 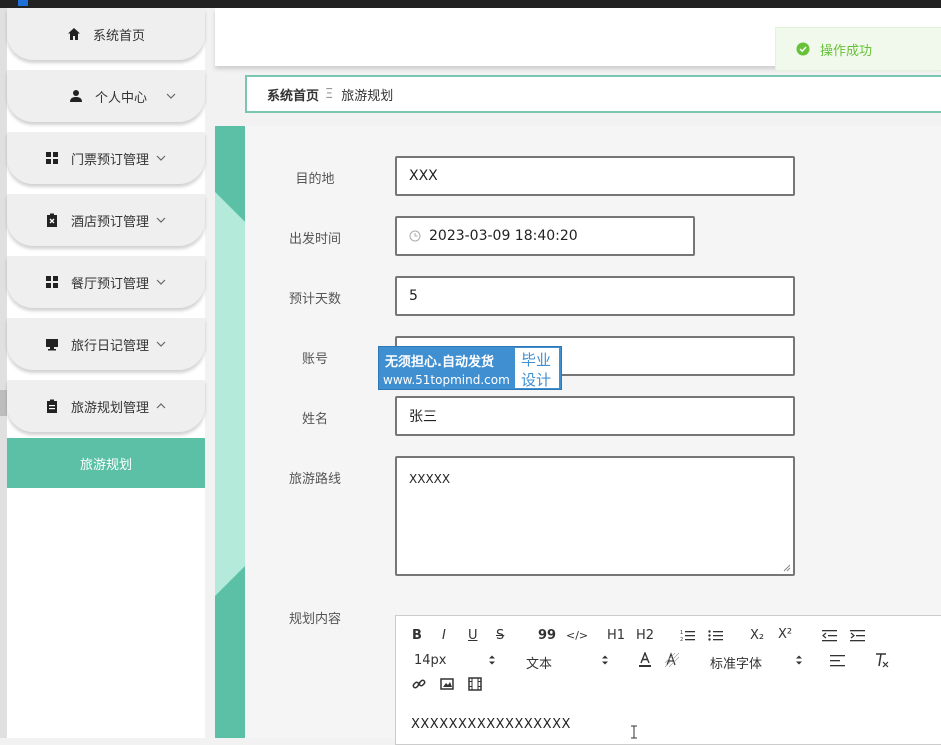 What do you see at coordinates (672, 660) in the screenshot?
I see `background-color-icon` at bounding box center [672, 660].